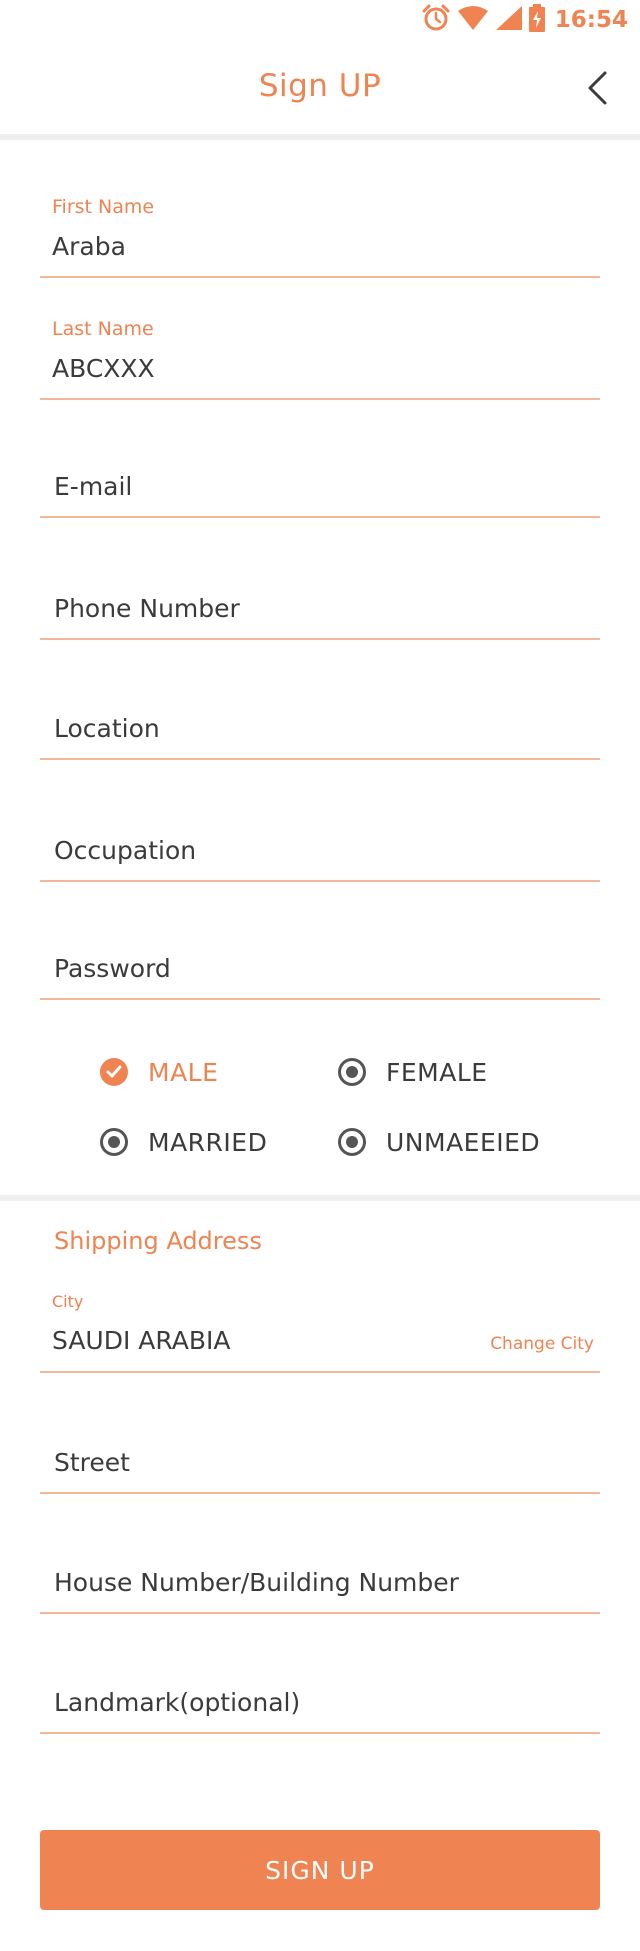 The image size is (640, 1951). I want to click on email-field: E-mail, so click(320, 479).